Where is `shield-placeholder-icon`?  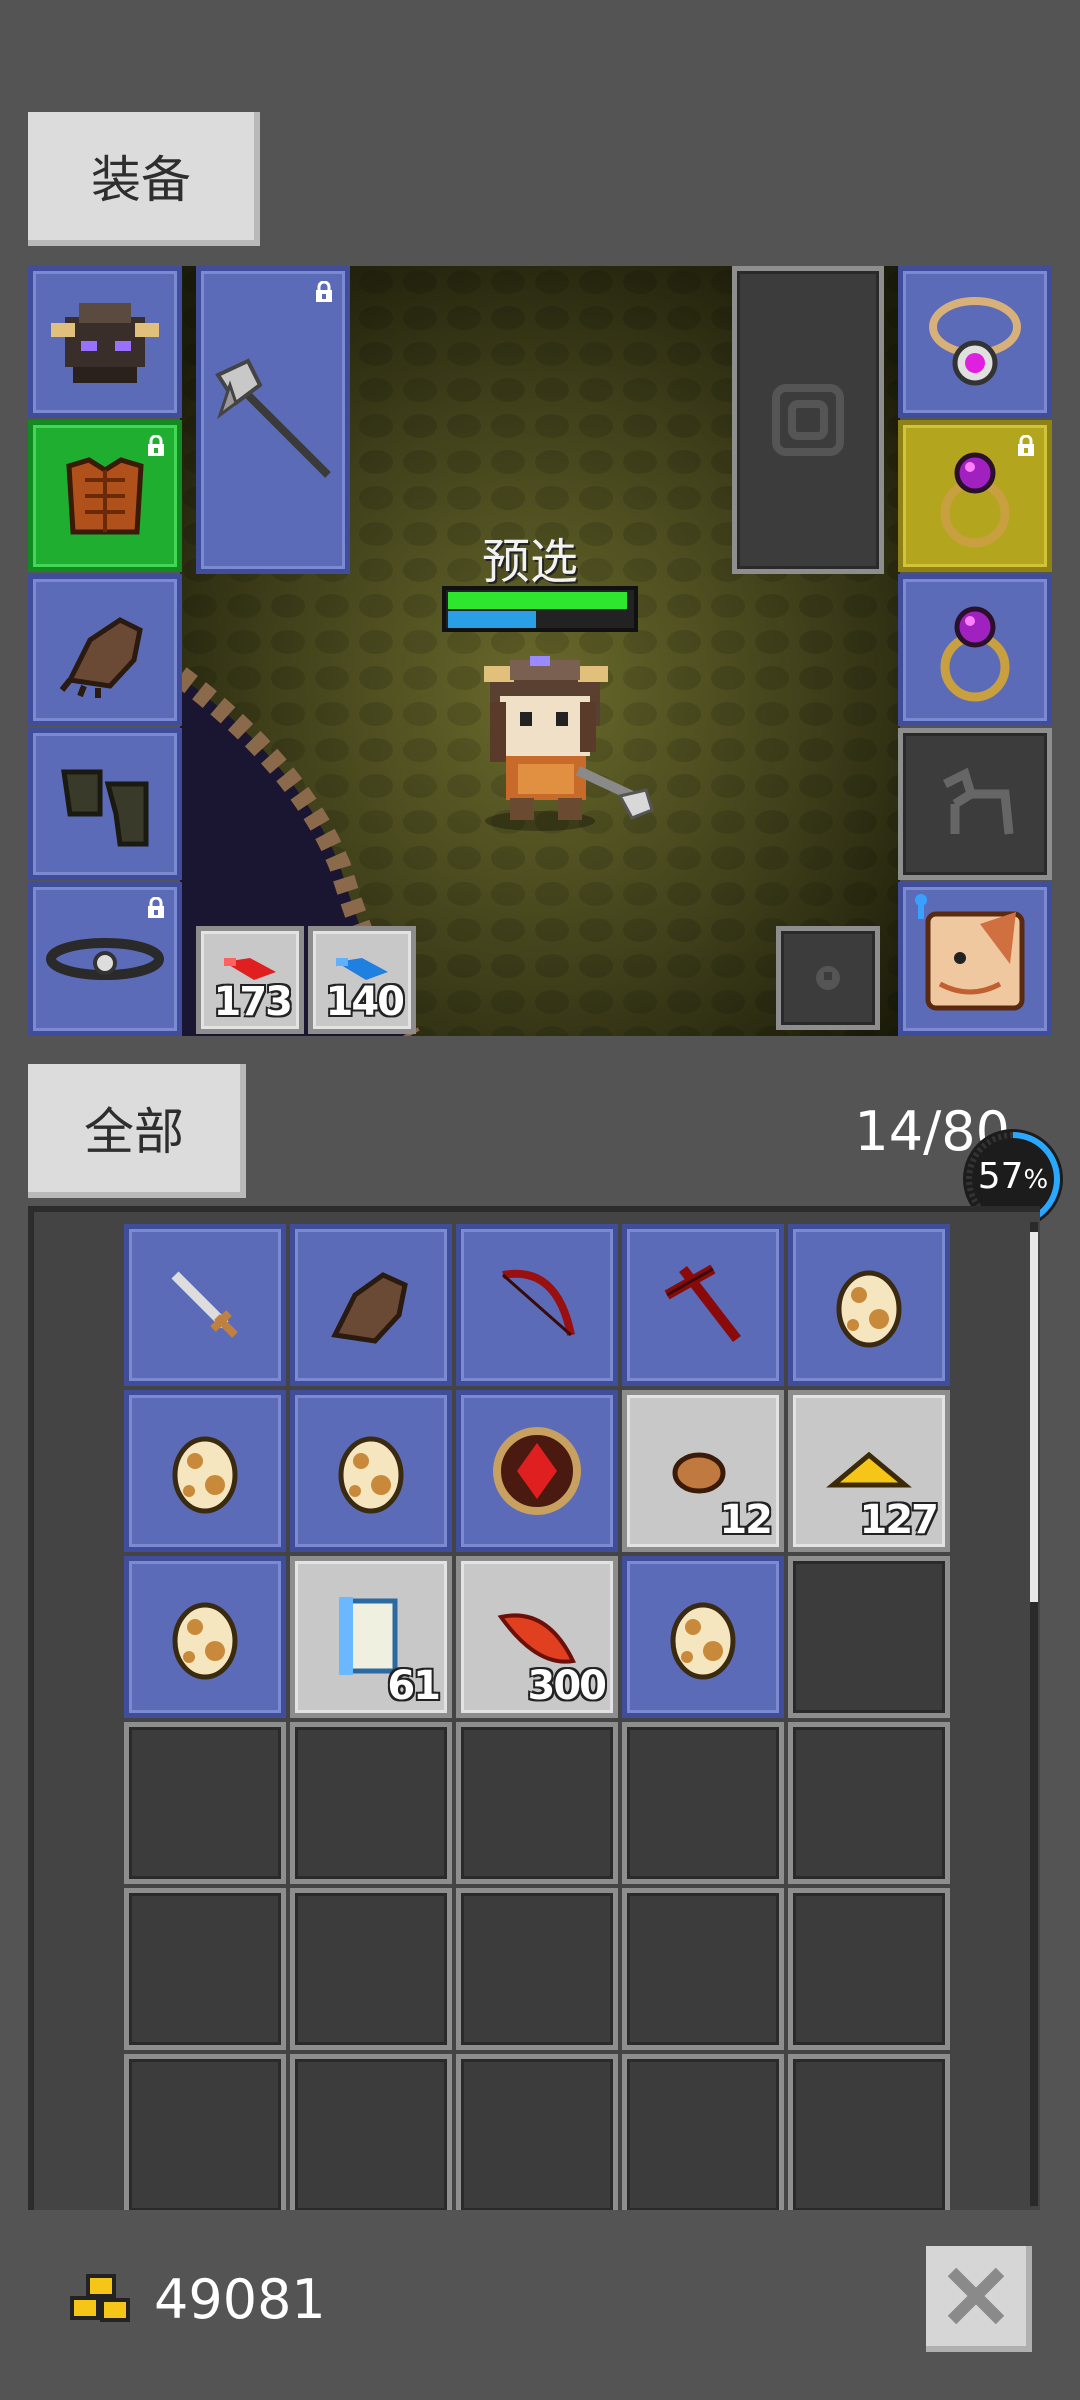 shield-placeholder-icon is located at coordinates (808, 420).